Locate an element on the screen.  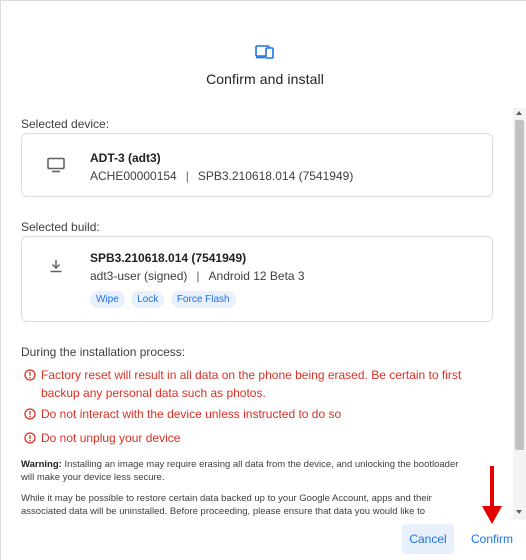
warning-note-label: Warning: is located at coordinates (41, 464).